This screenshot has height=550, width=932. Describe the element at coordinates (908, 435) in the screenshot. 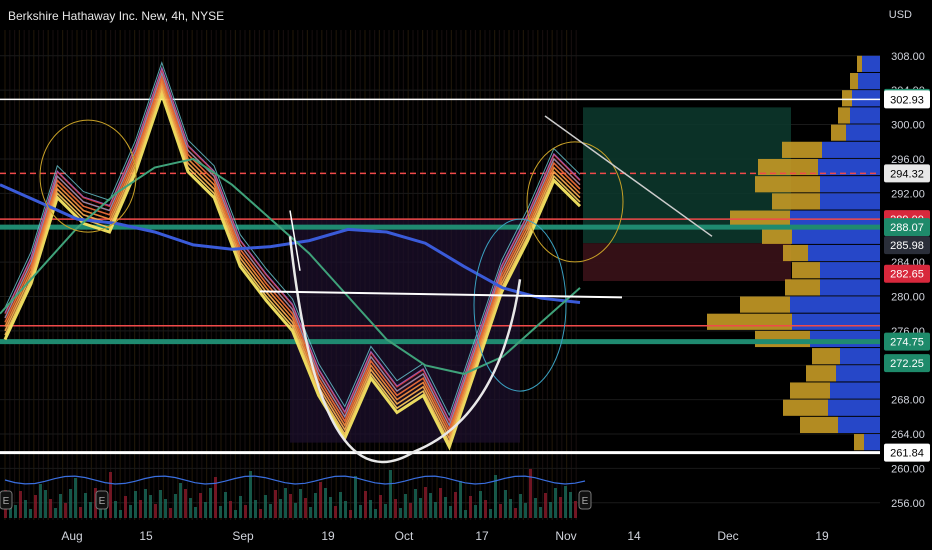

I see `y-tick-label: 264.00` at that location.